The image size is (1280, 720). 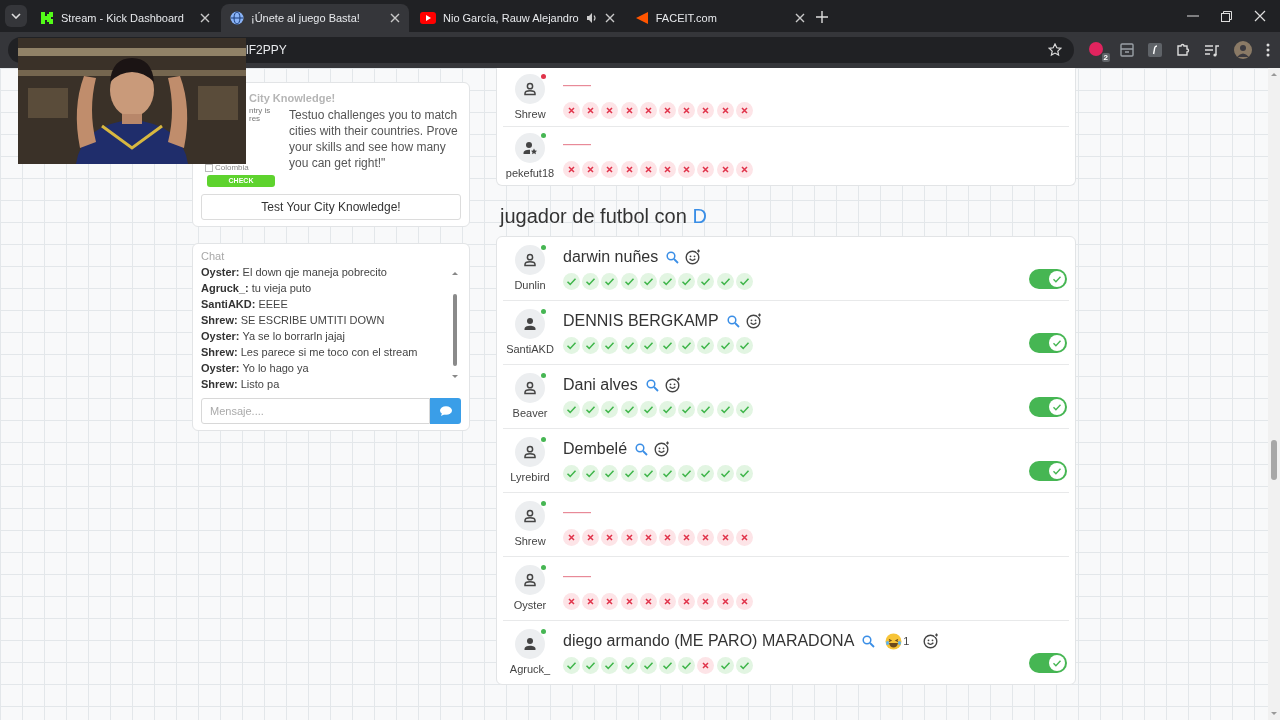 I want to click on profile-avatar-icon, so click(x=1243, y=50).